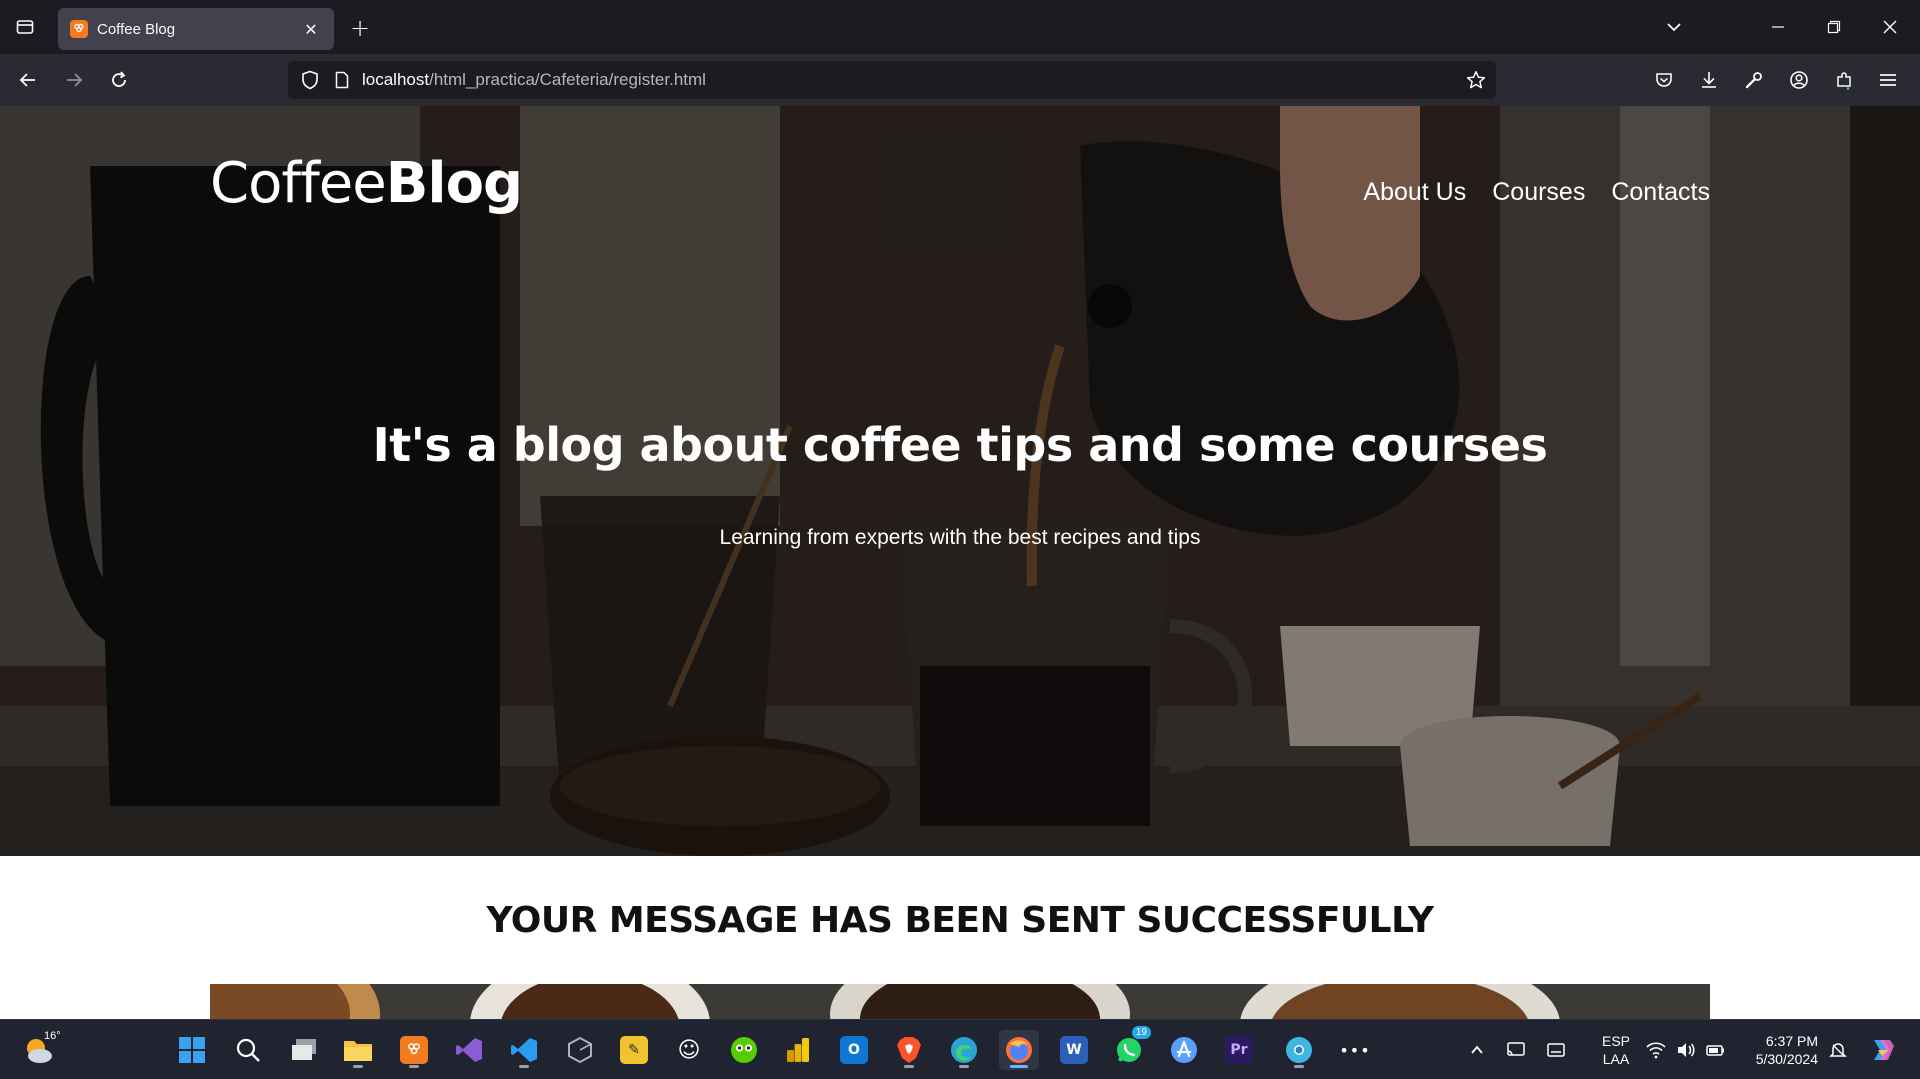 The image size is (1920, 1079). Describe the element at coordinates (454, 183) in the screenshot. I see `logo-blog: Blog` at that location.